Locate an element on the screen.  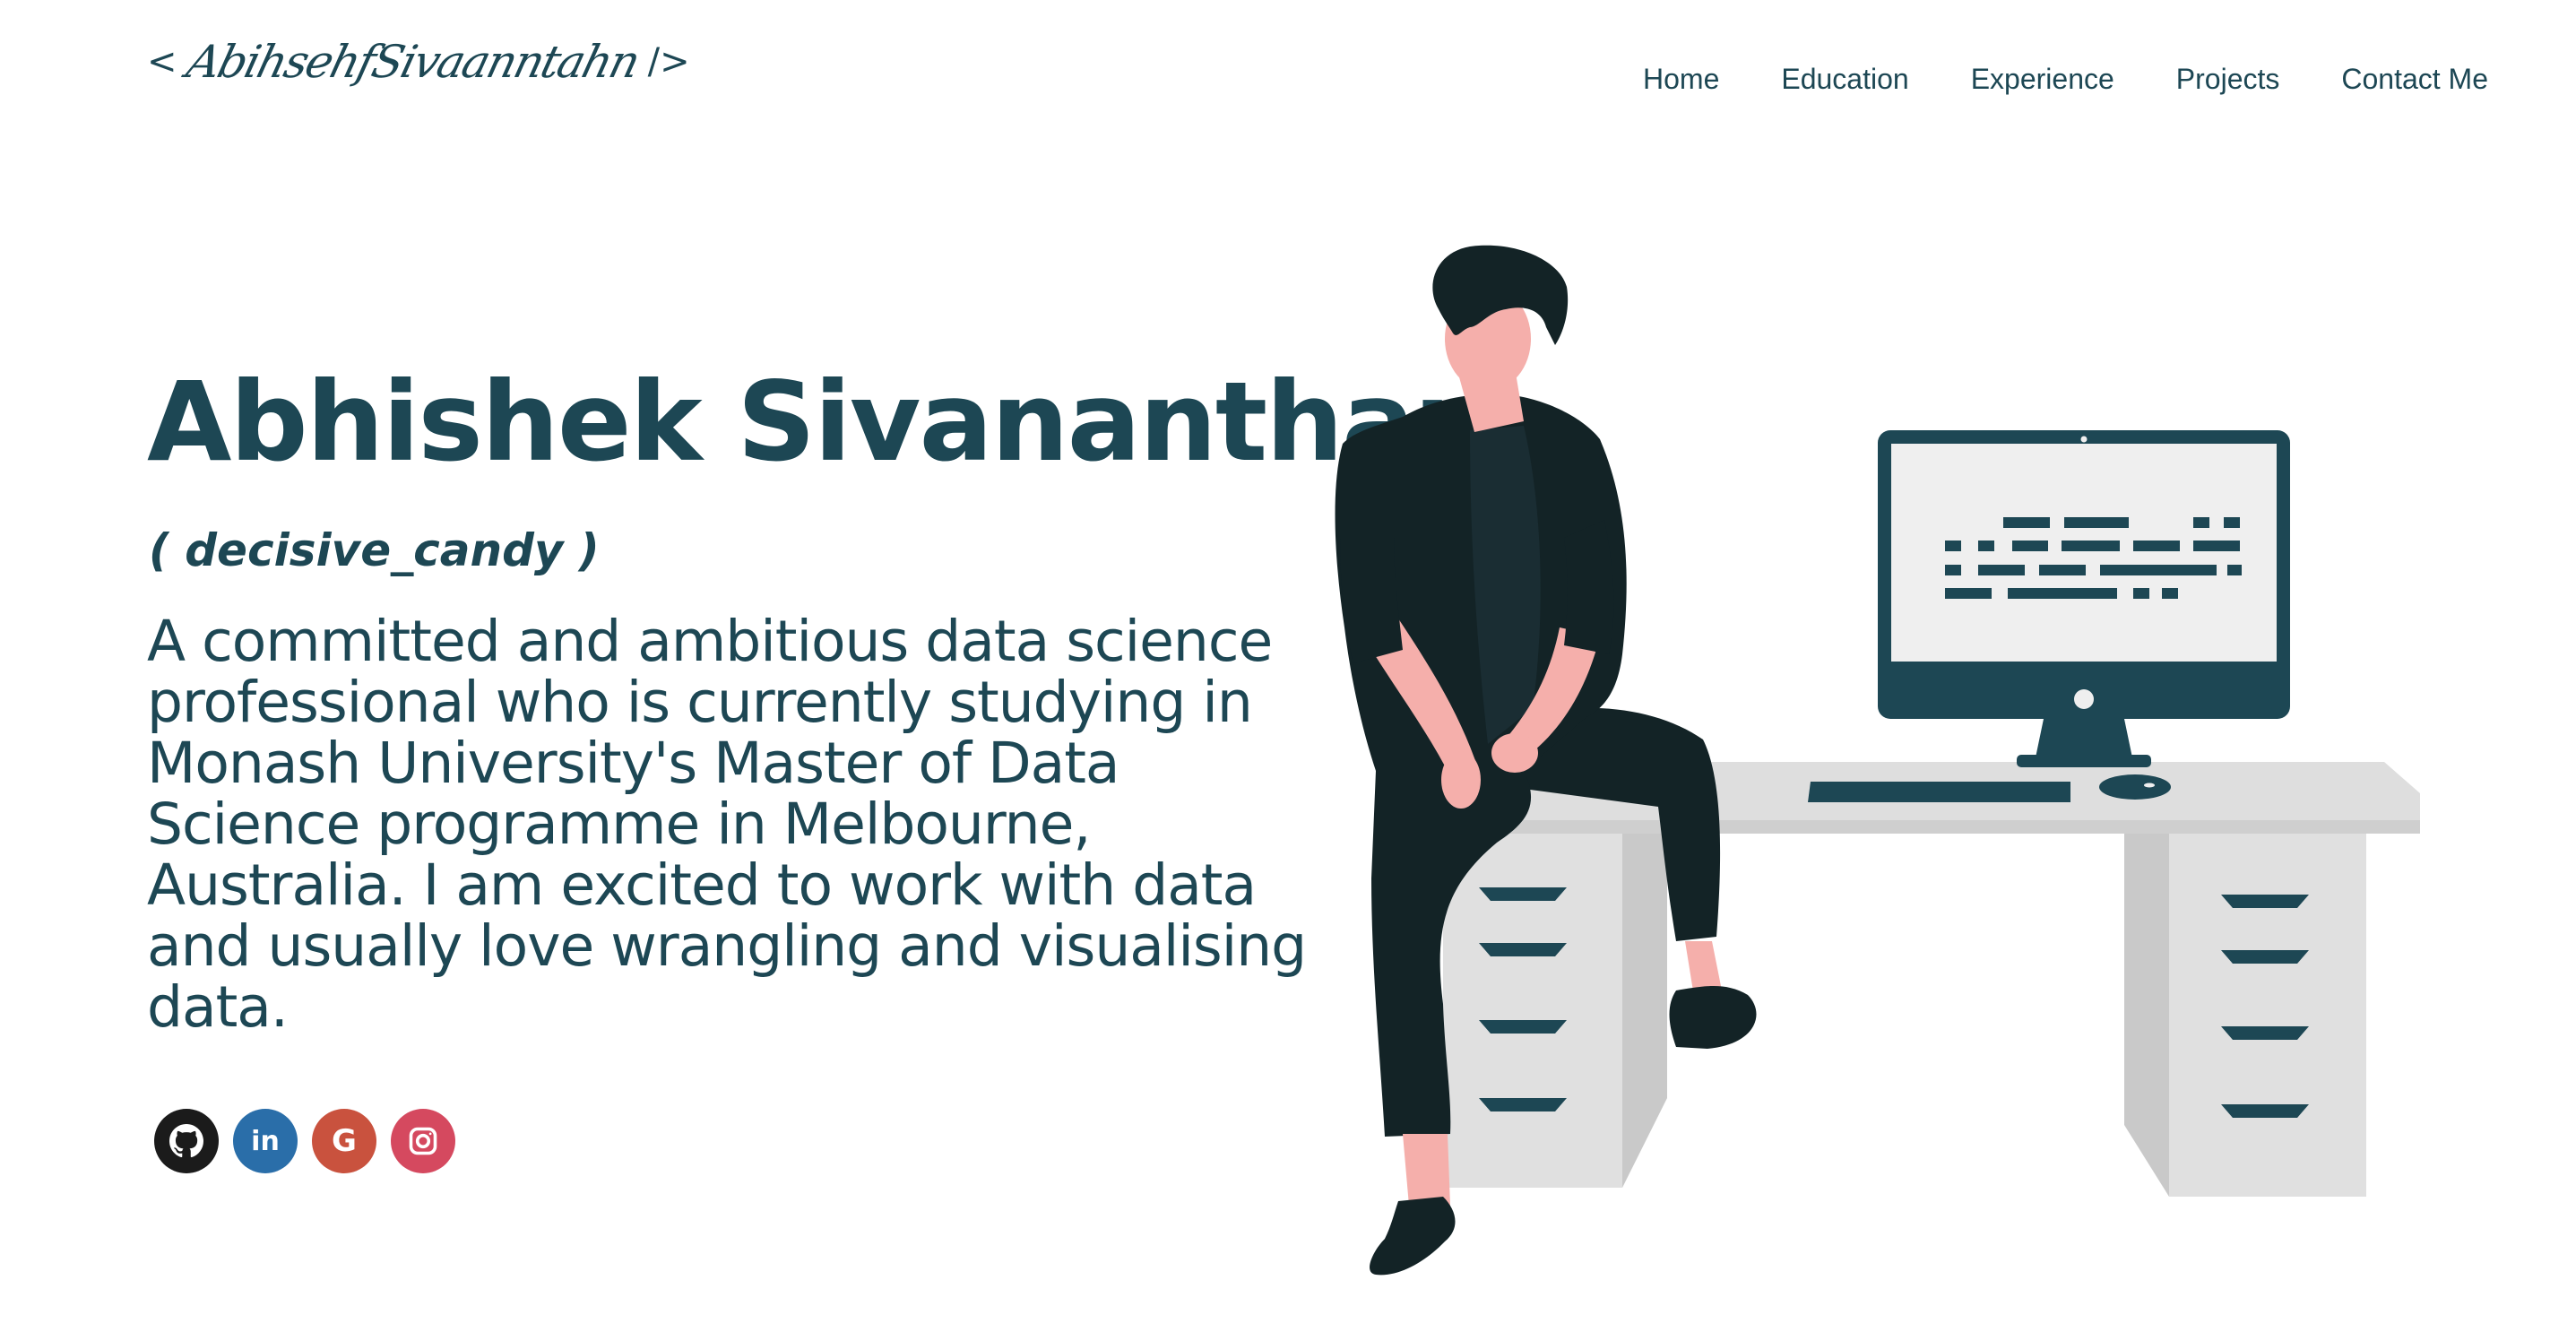
keyboard is located at coordinates (1939, 792).